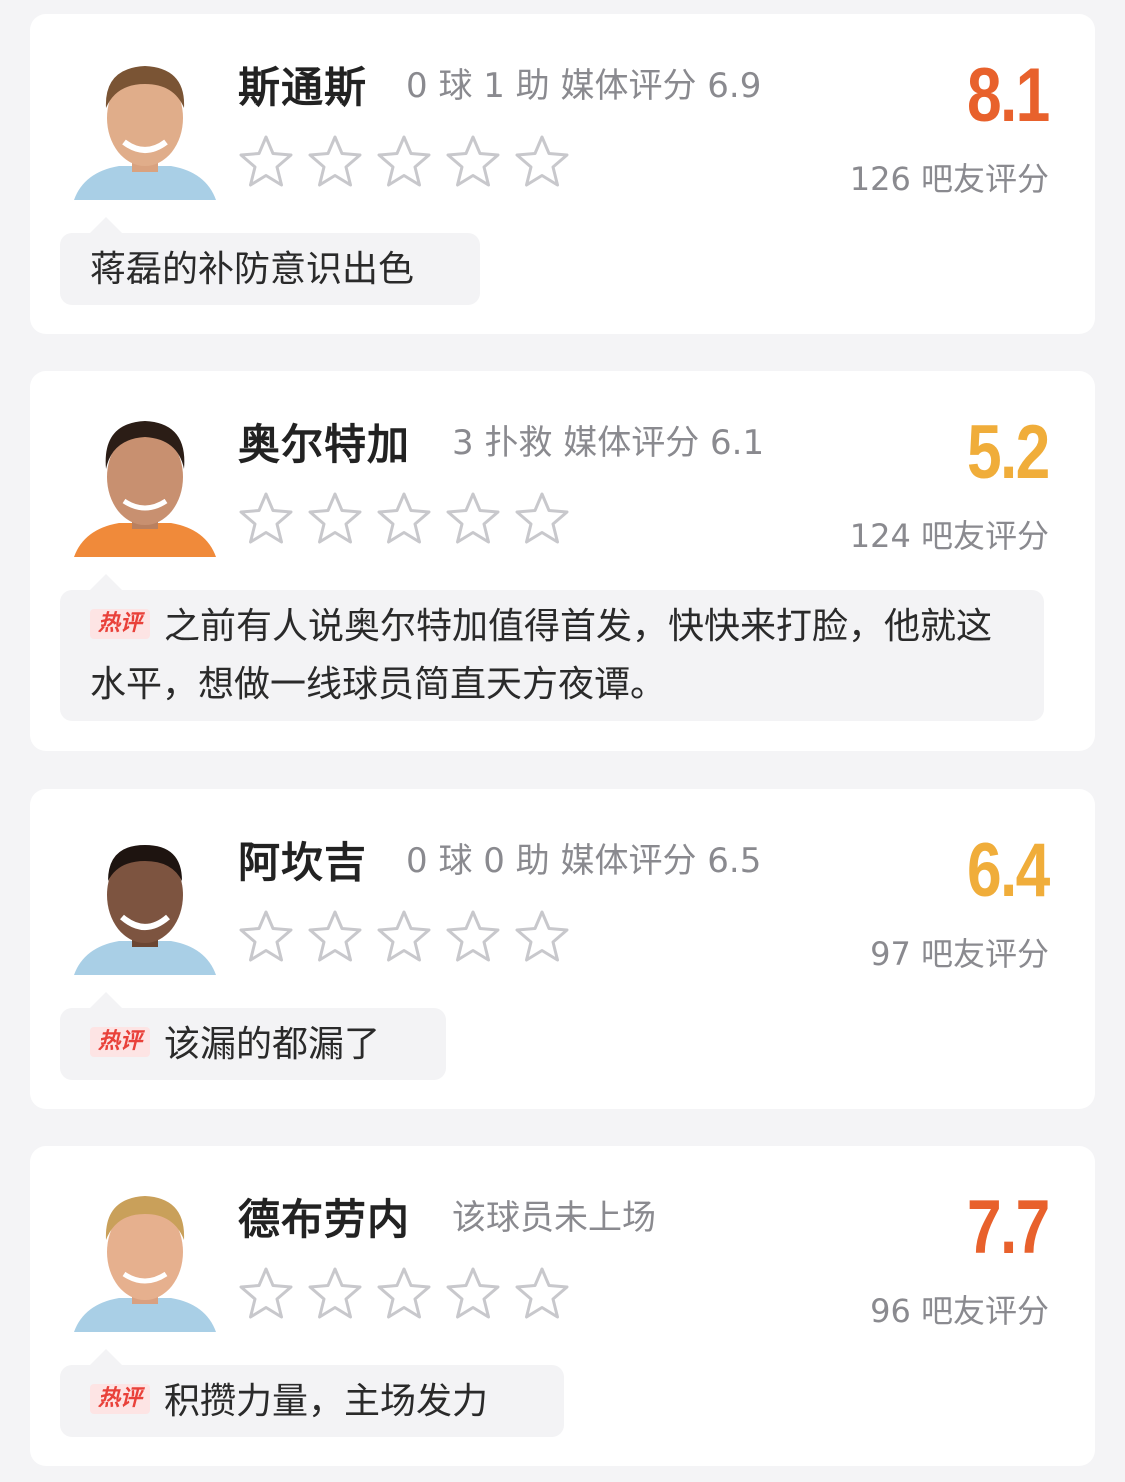  What do you see at coordinates (272, 1044) in the screenshot?
I see `comment-text: 该漏的都漏了` at bounding box center [272, 1044].